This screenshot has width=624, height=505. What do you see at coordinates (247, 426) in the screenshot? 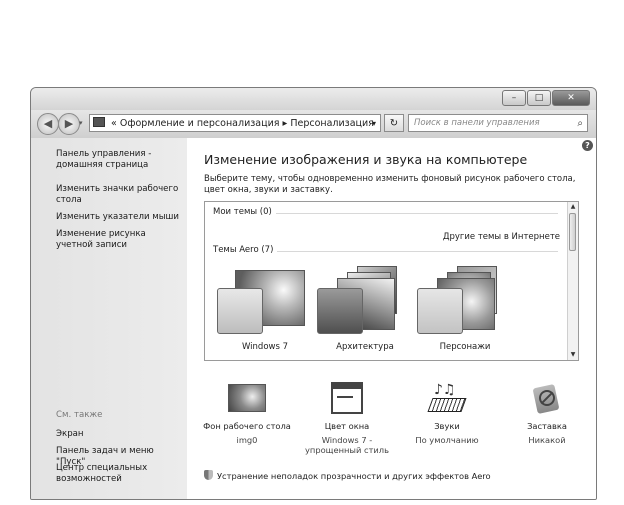
I see `setting-label: Фон рабочего стола` at bounding box center [247, 426].